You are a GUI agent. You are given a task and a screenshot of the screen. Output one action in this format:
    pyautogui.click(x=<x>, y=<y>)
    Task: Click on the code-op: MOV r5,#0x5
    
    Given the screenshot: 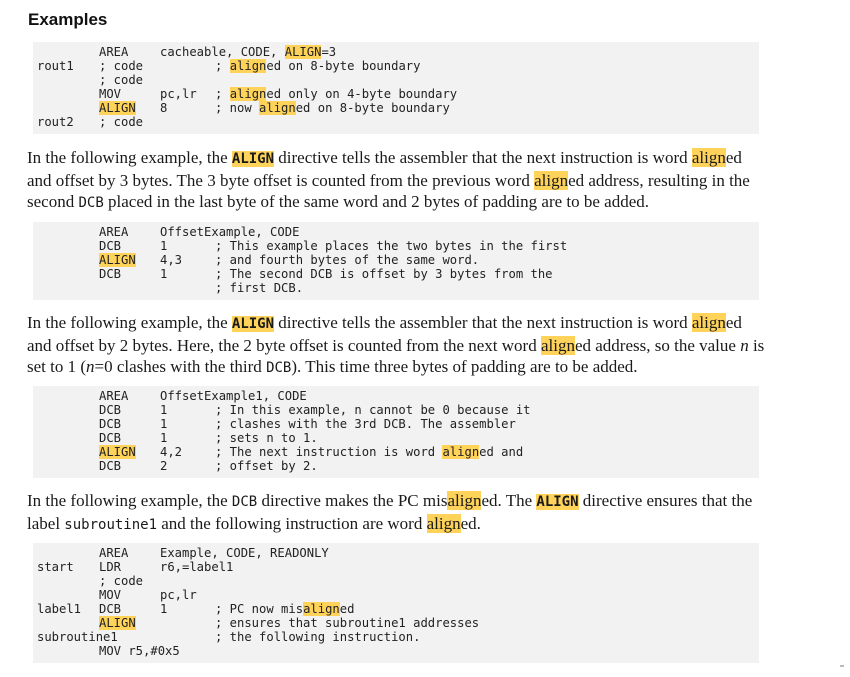 What is the action you would take?
    pyautogui.click(x=139, y=651)
    